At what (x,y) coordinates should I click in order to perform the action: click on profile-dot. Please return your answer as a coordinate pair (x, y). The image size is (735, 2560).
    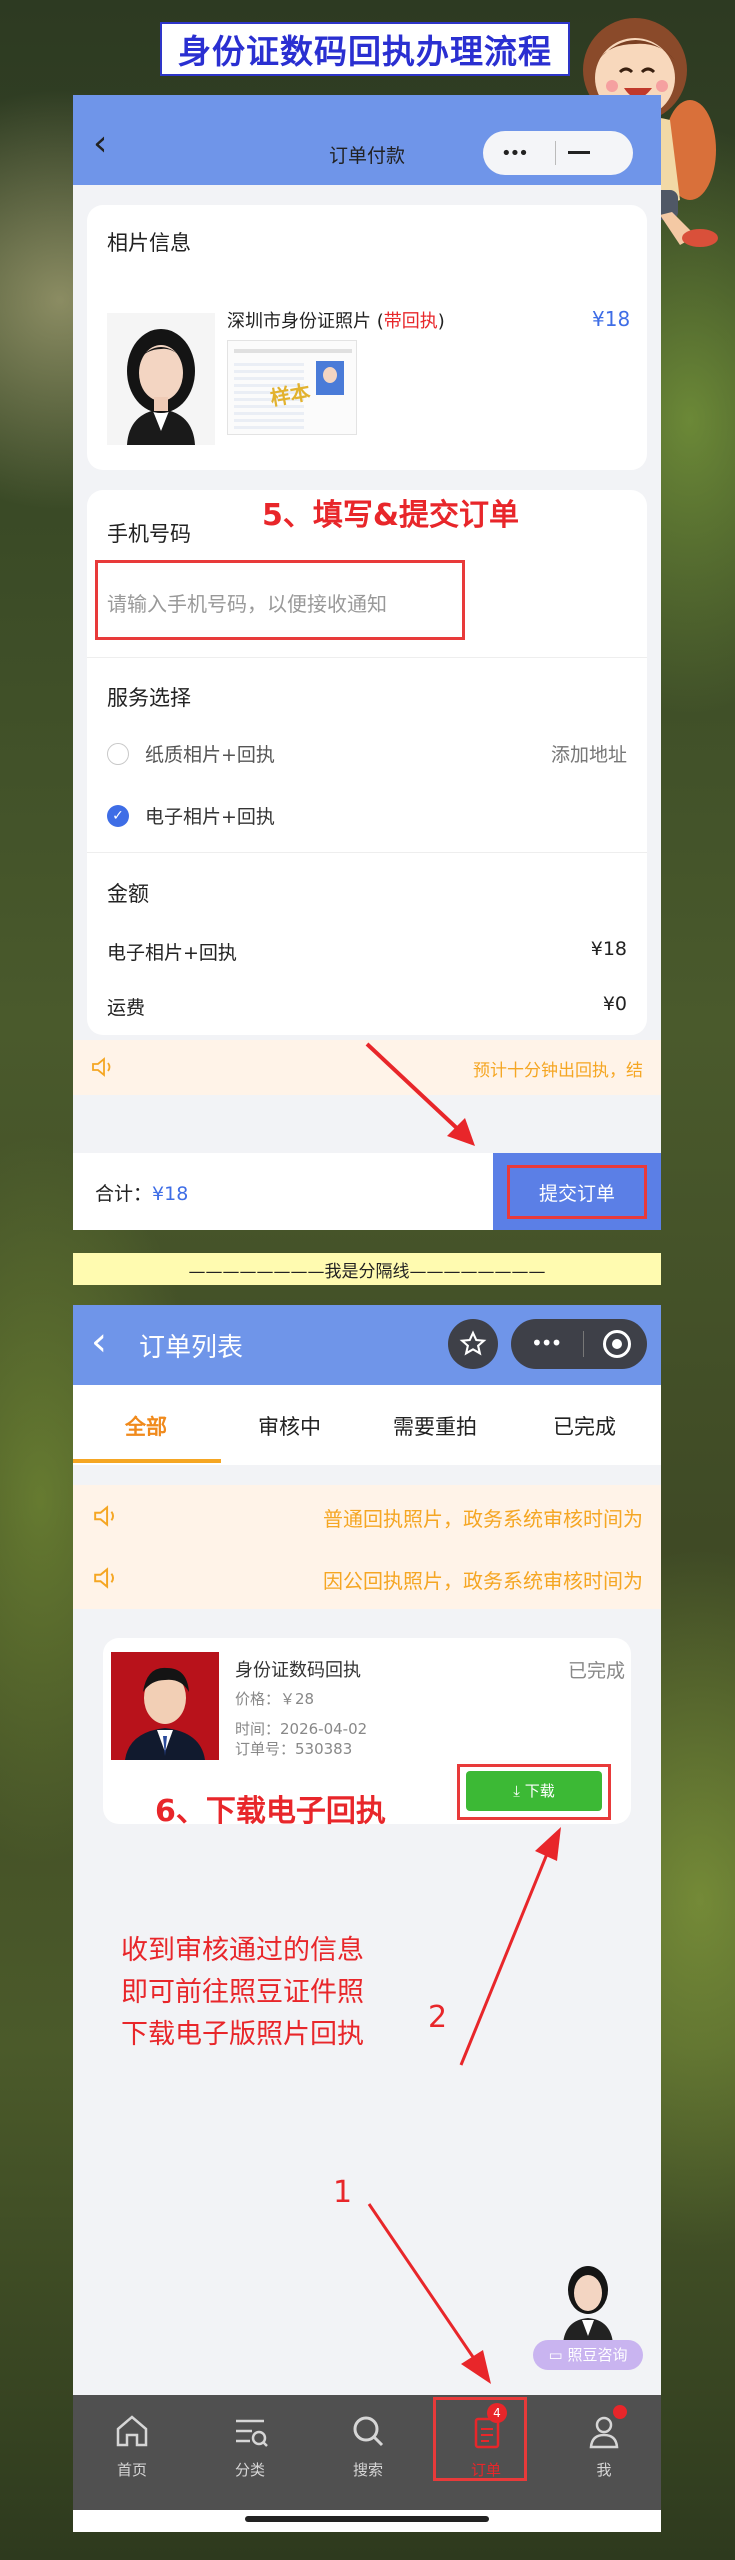
    Looking at the image, I should click on (620, 2412).